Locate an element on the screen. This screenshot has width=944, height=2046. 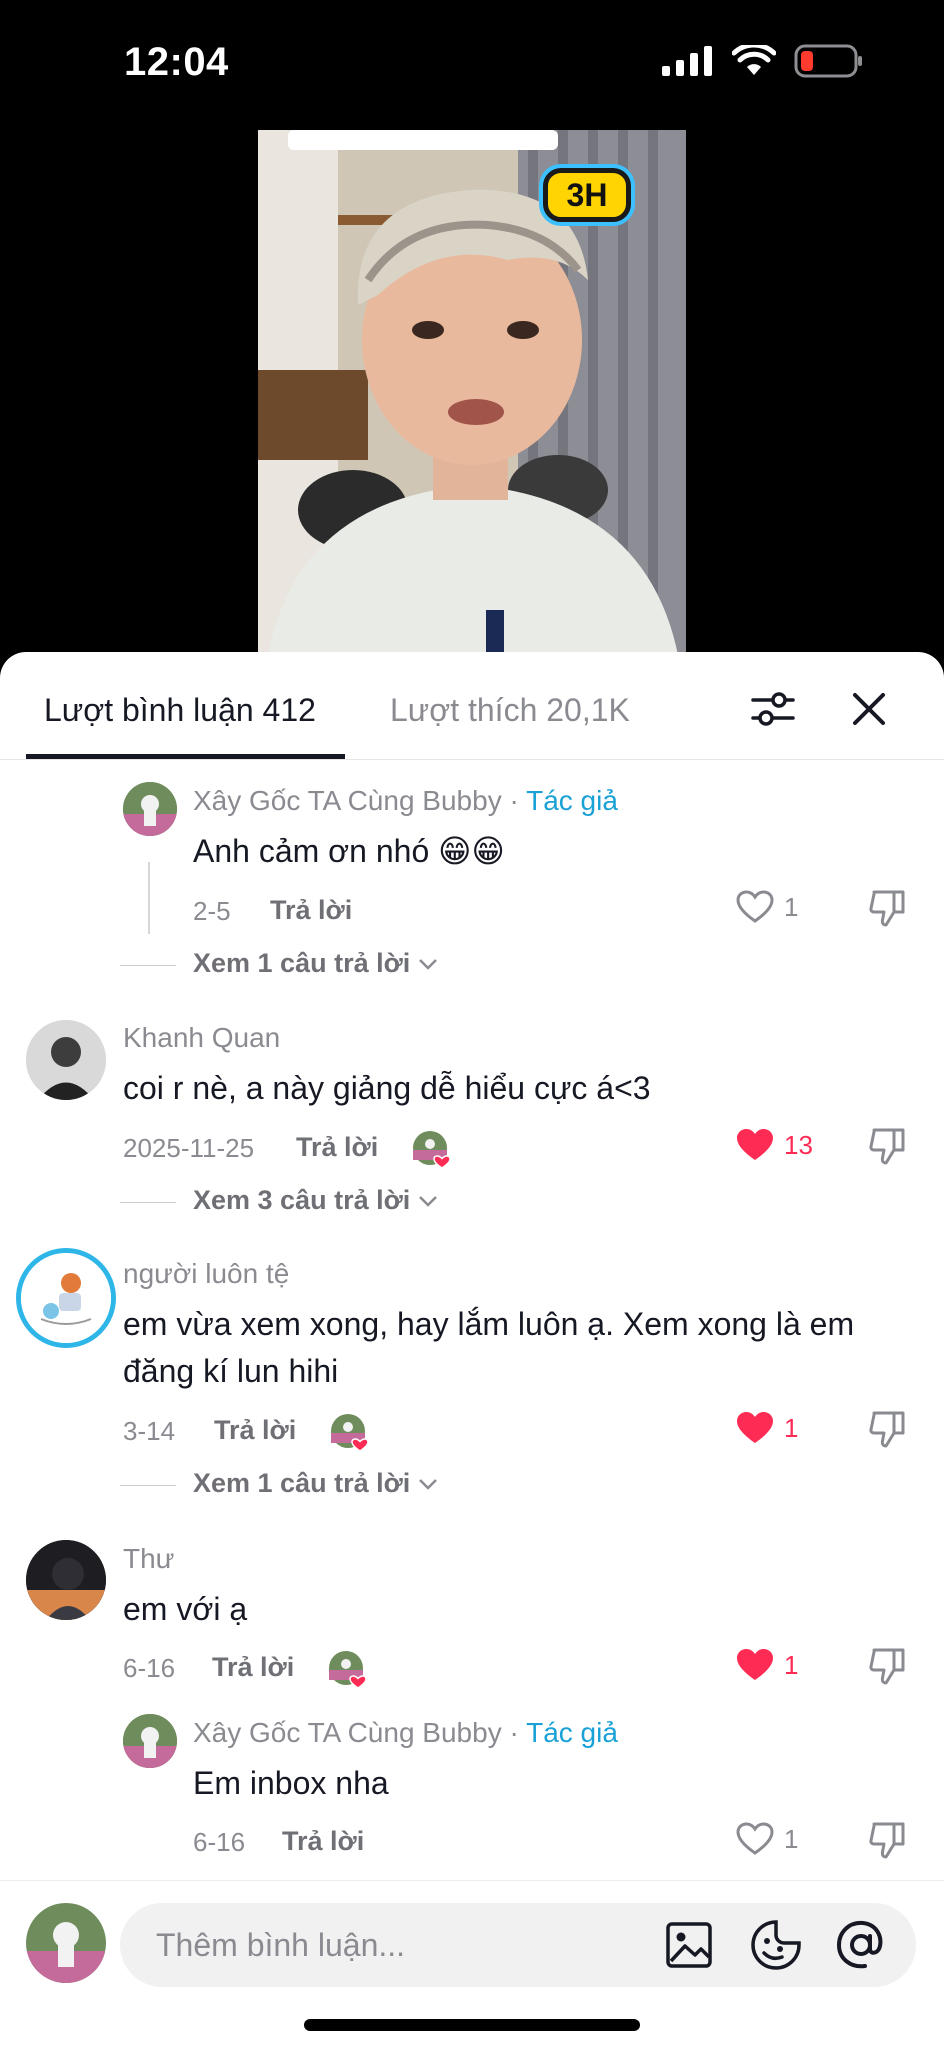
like-button: 13 is located at coordinates (774, 1145).